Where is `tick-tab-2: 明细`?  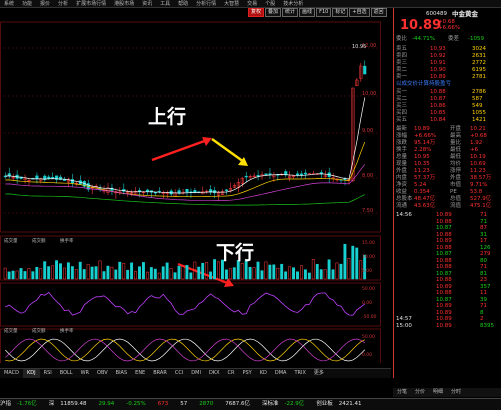
tick-tab-2: 明细 is located at coordinates (438, 392).